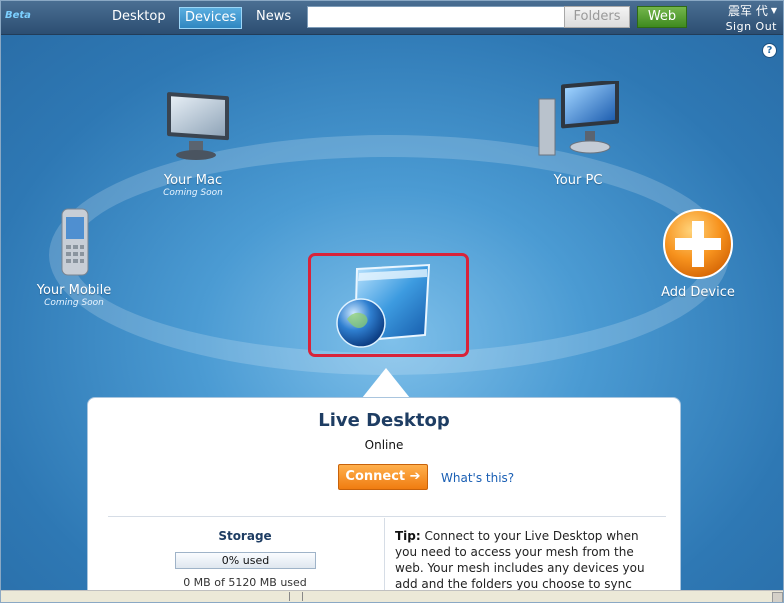  What do you see at coordinates (748, 10) in the screenshot?
I see `user-name: 震军 代` at bounding box center [748, 10].